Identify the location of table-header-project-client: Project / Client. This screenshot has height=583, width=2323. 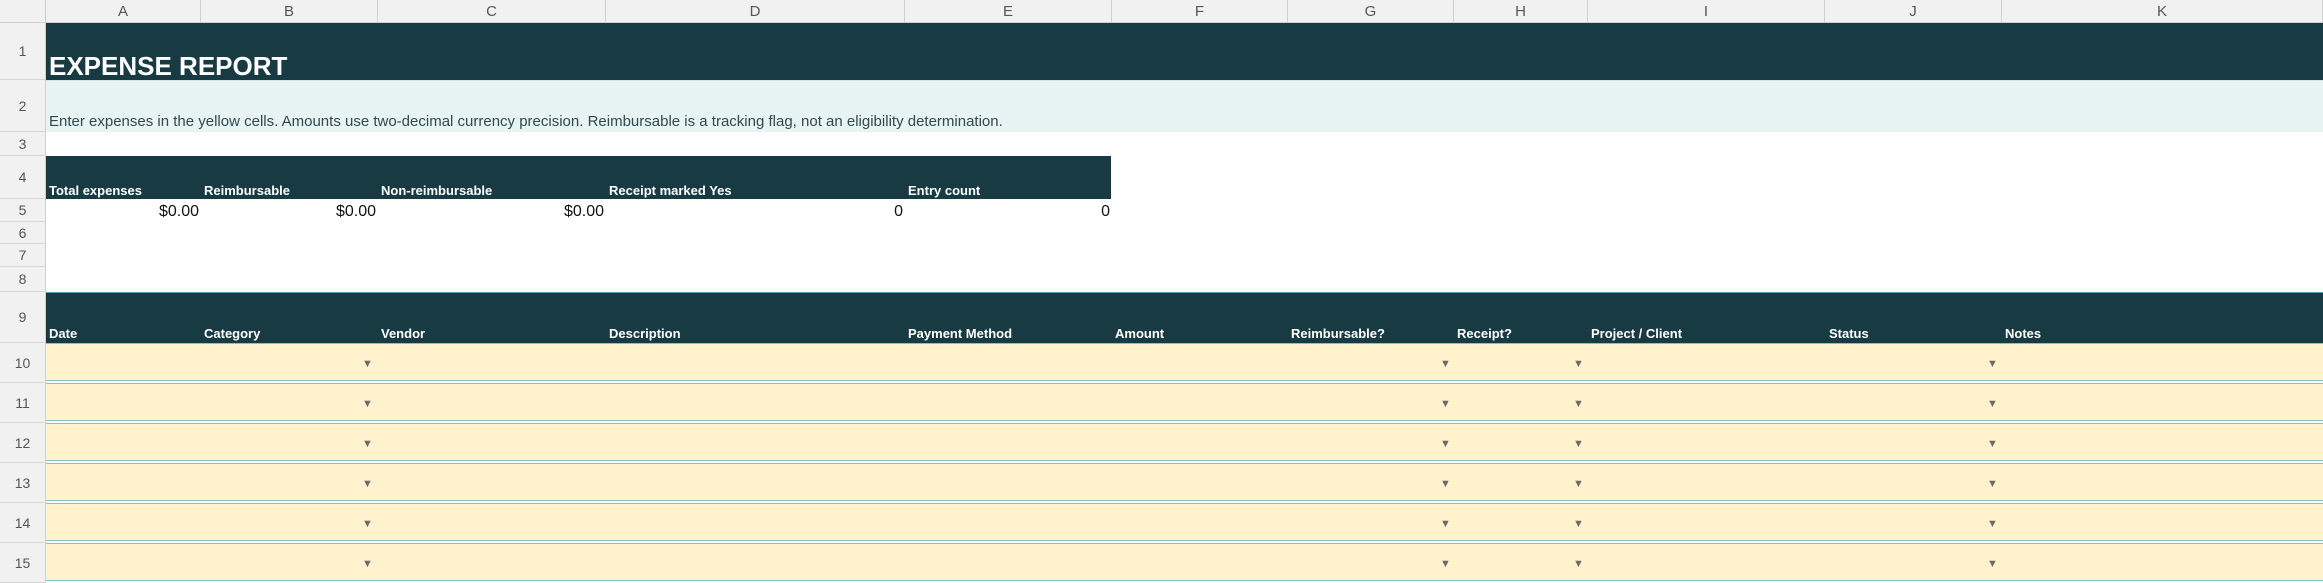
(1637, 333).